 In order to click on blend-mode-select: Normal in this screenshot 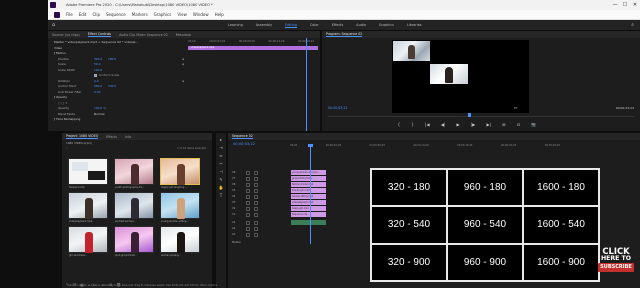, I will do `click(99, 114)`.